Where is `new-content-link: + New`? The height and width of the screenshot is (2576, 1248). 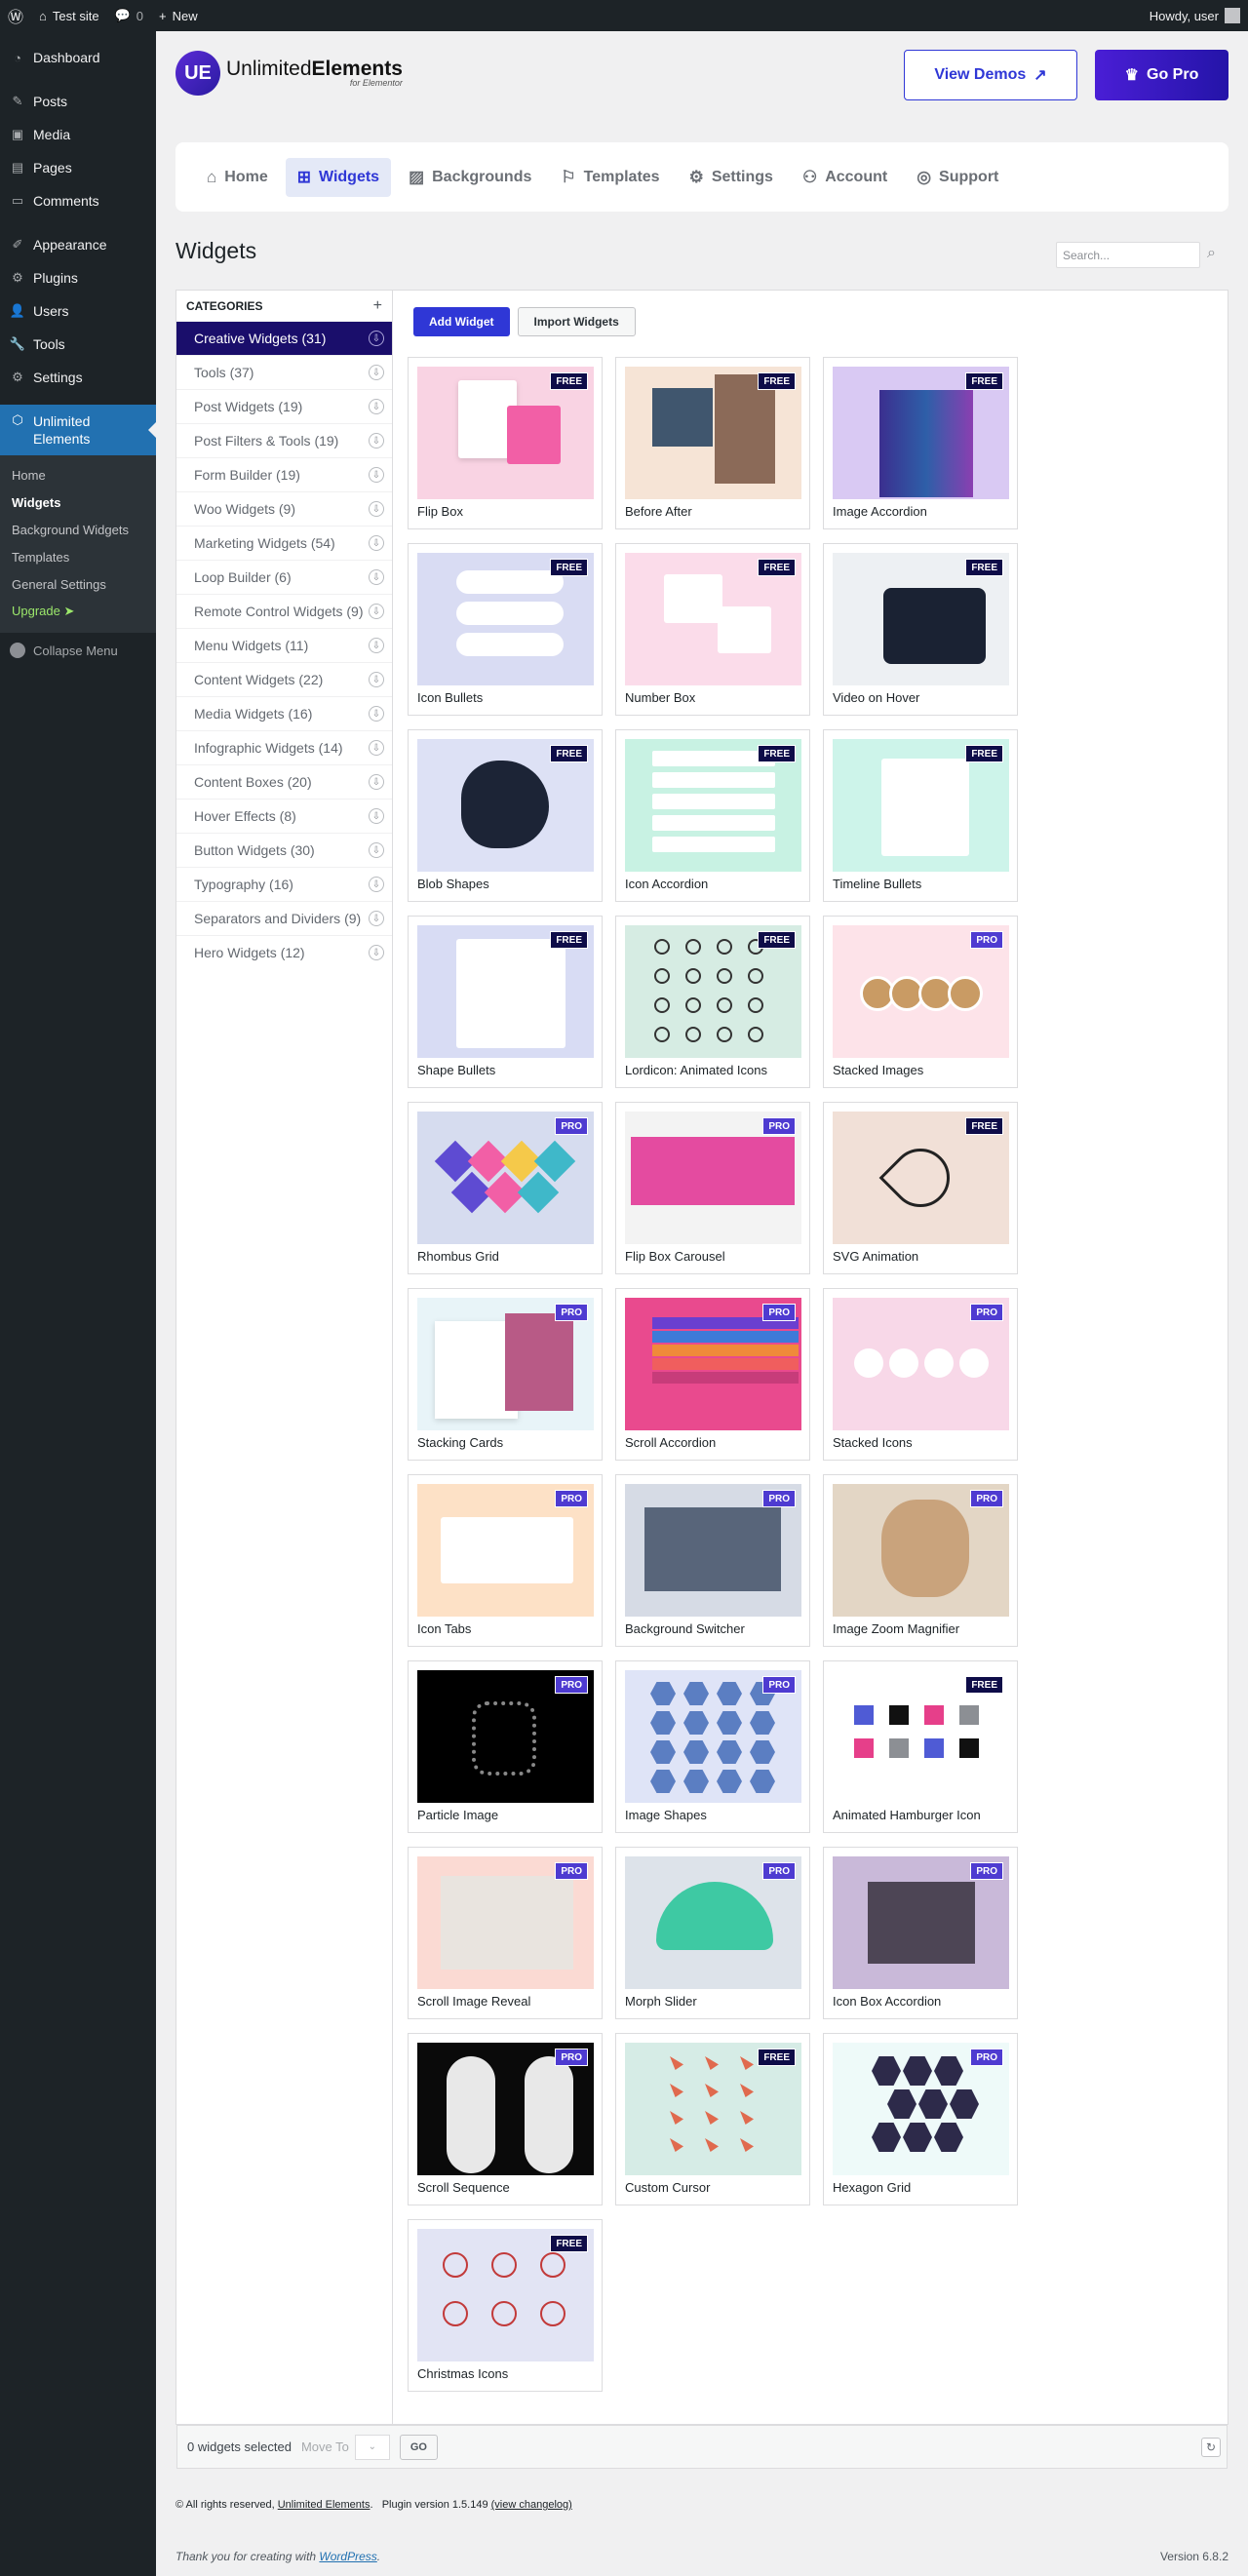 new-content-link: + New is located at coordinates (178, 15).